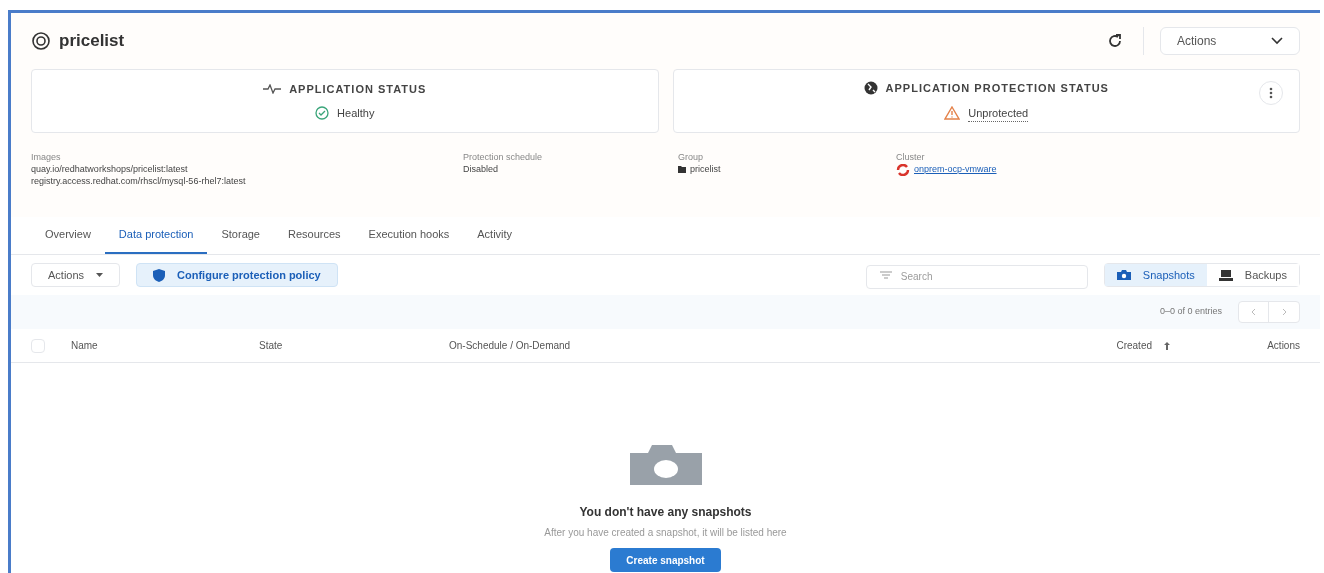 The image size is (1324, 573). What do you see at coordinates (139, 181) in the screenshot?
I see `detail-value: registry.access.redhat.com/rhscl/mysql-56-rhel7:latest` at bounding box center [139, 181].